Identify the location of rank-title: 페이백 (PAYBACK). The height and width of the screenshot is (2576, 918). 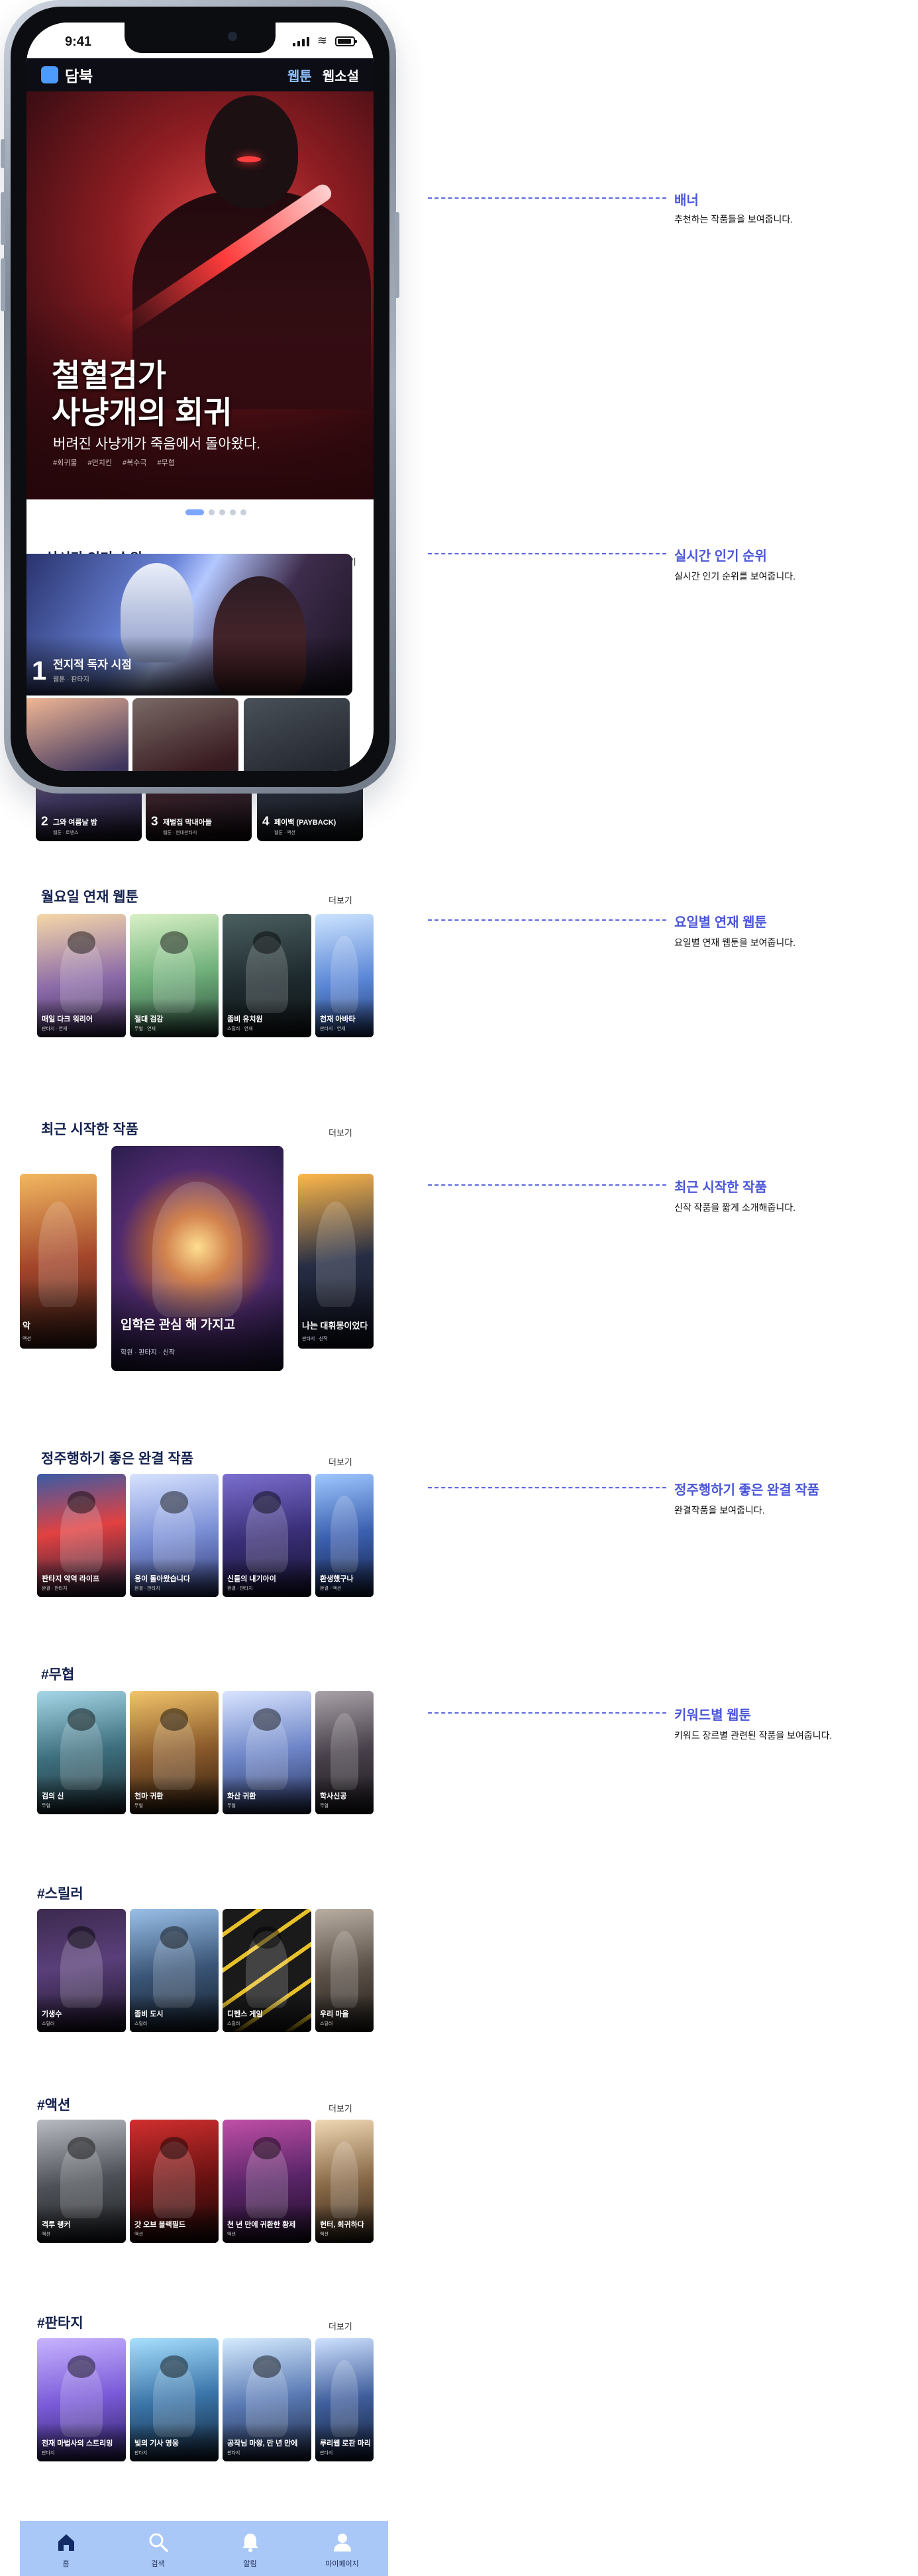
(305, 823).